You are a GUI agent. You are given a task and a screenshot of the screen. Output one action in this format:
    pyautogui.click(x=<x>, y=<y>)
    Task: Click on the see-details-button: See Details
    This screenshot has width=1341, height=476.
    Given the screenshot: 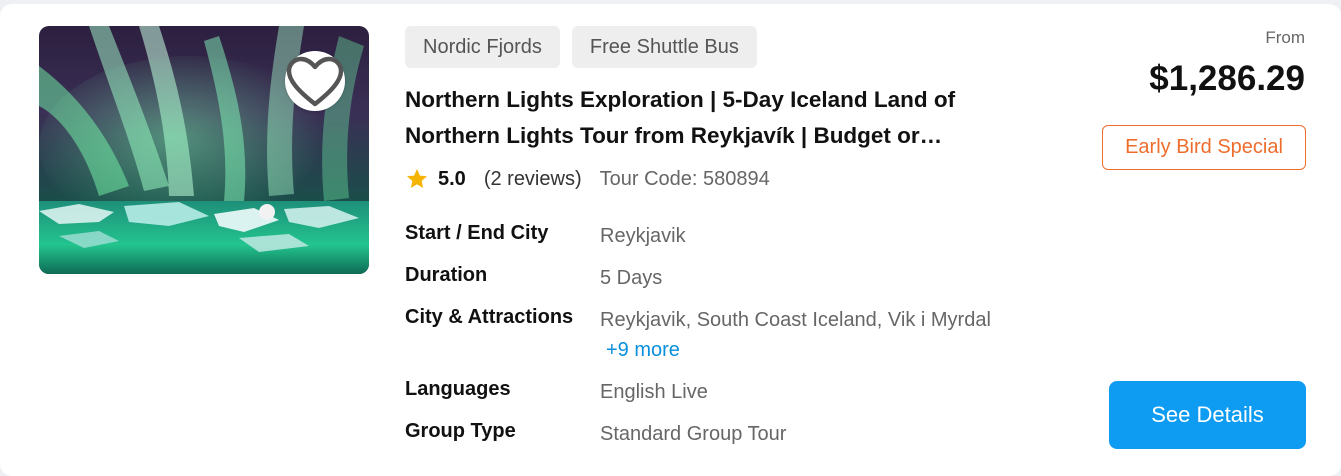 What is the action you would take?
    pyautogui.click(x=1207, y=415)
    